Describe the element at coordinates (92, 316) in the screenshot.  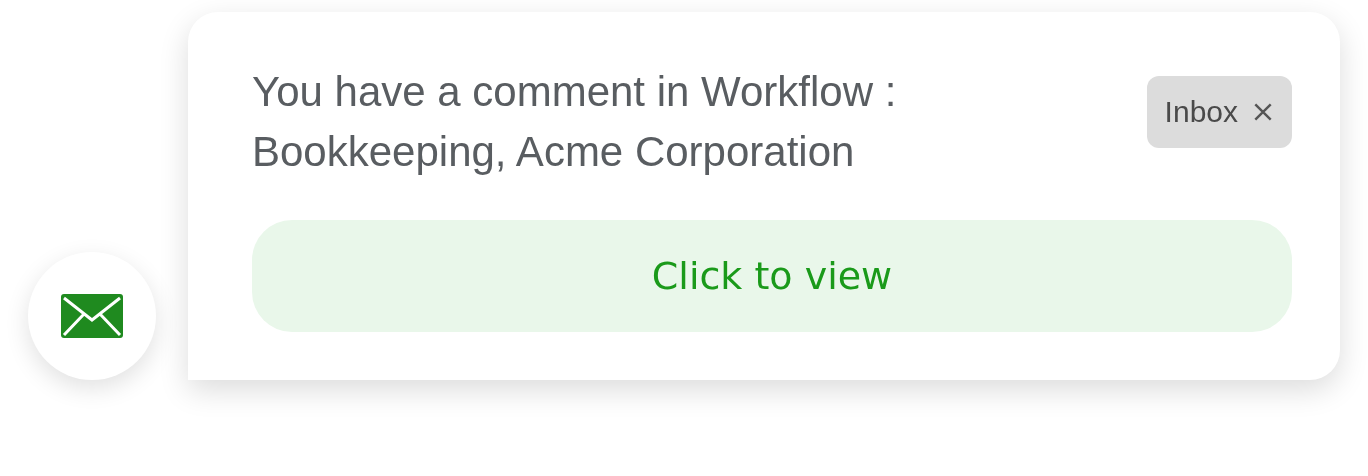
I see `envelope-icon` at that location.